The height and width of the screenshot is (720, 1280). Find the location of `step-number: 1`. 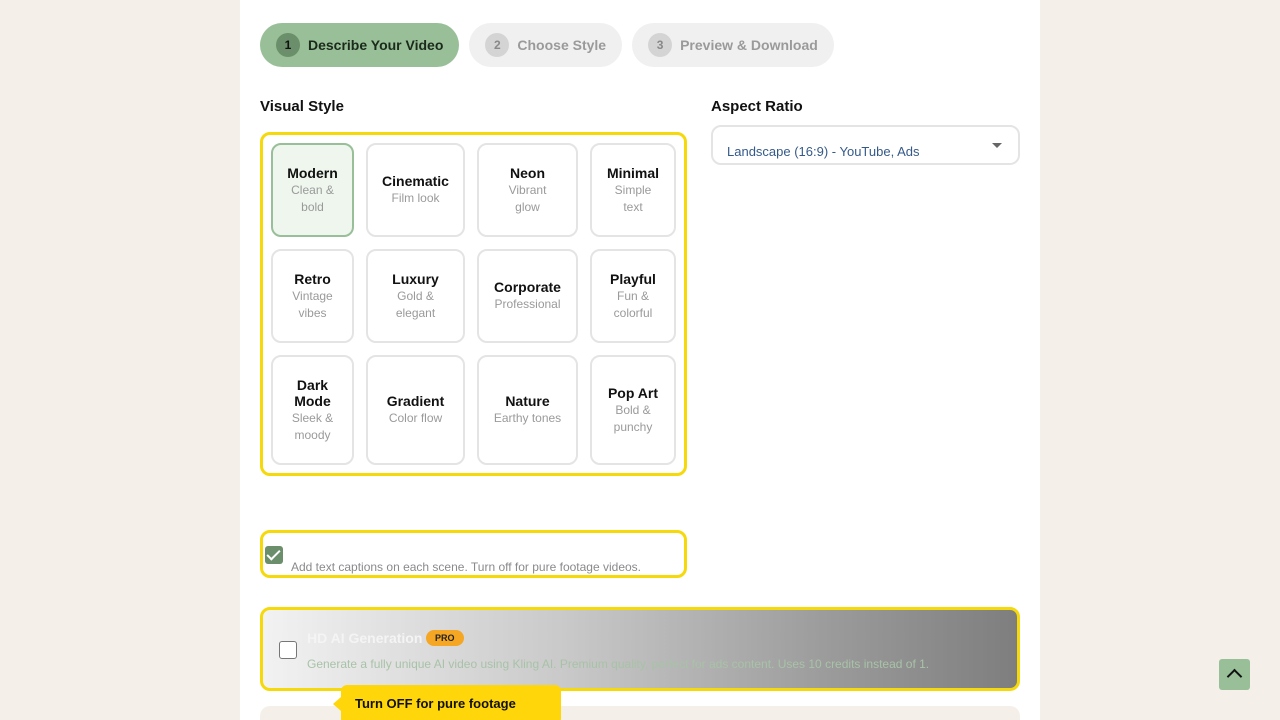

step-number: 1 is located at coordinates (288, 45).